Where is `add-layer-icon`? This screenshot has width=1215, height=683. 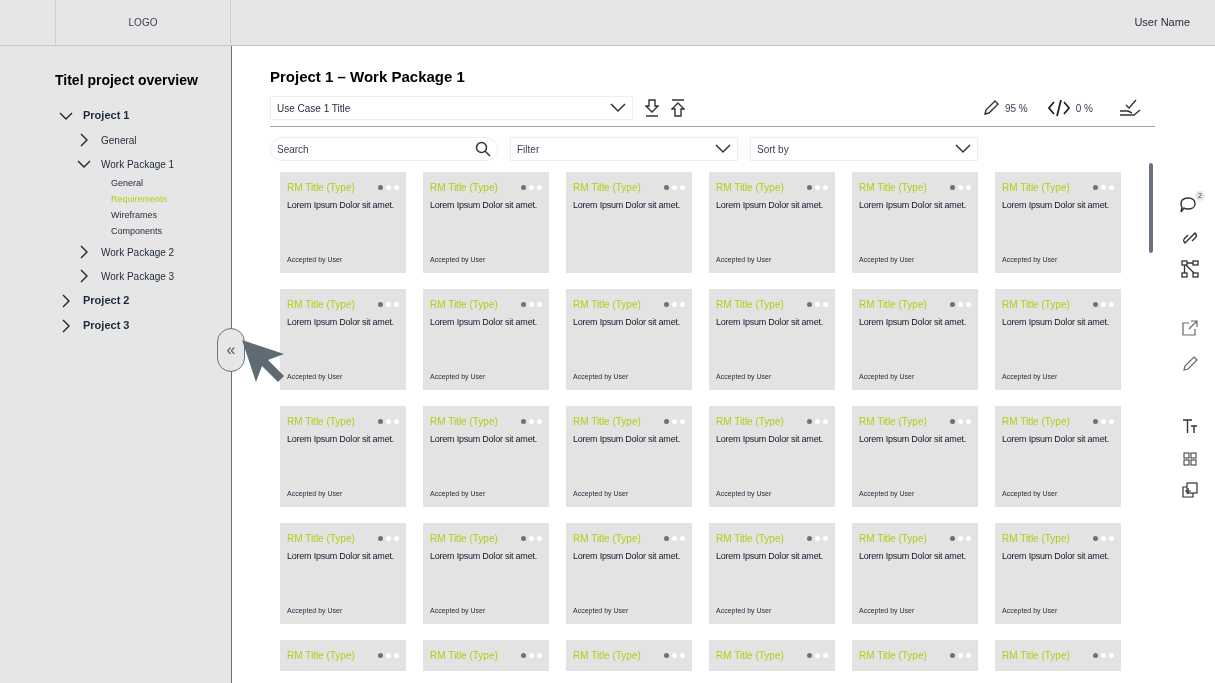
add-layer-icon is located at coordinates (1190, 490).